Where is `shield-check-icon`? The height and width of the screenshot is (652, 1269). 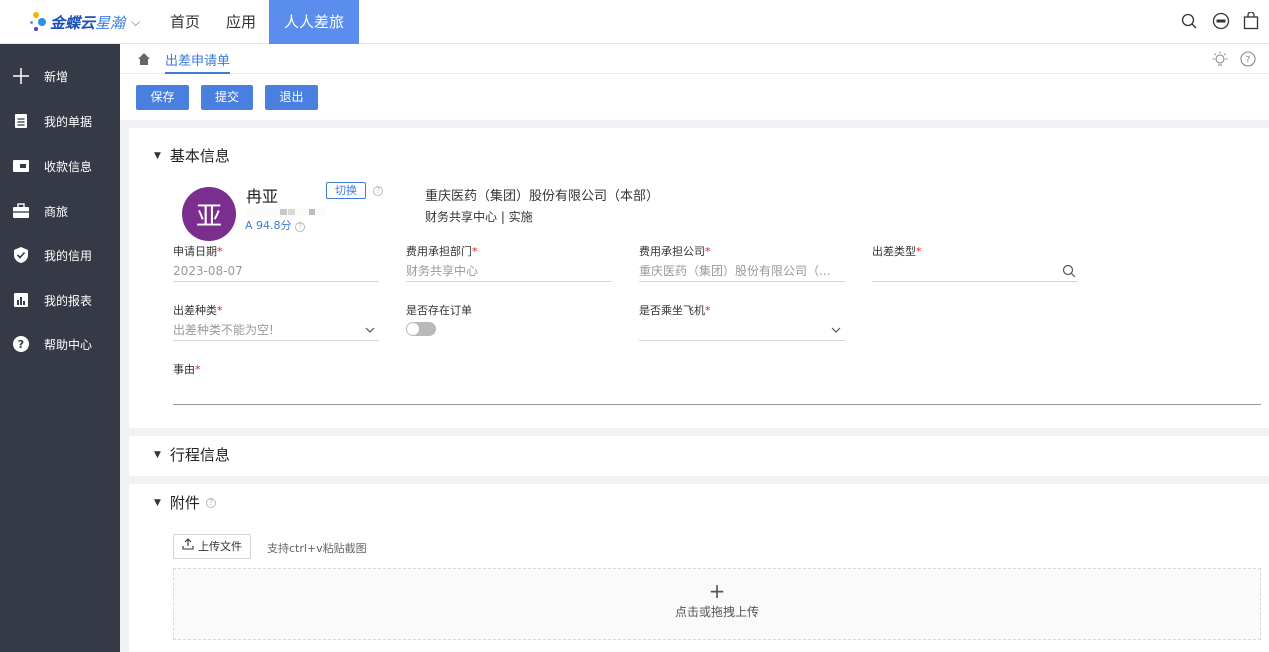 shield-check-icon is located at coordinates (21, 255).